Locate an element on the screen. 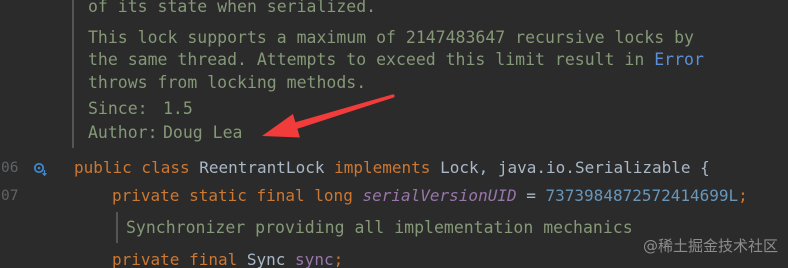 The image size is (788, 268). class-name-token: ReentrantLock is located at coordinates (261, 167).